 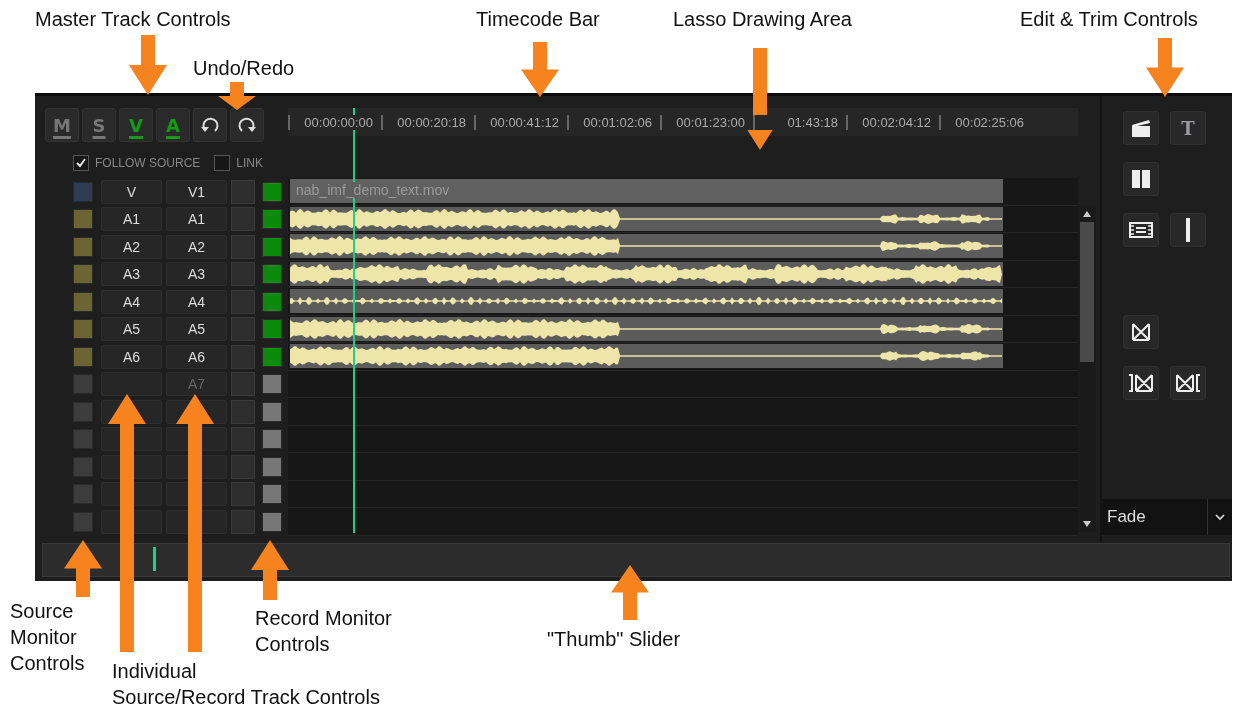 I want to click on source-track-button: A5, so click(x=131, y=329).